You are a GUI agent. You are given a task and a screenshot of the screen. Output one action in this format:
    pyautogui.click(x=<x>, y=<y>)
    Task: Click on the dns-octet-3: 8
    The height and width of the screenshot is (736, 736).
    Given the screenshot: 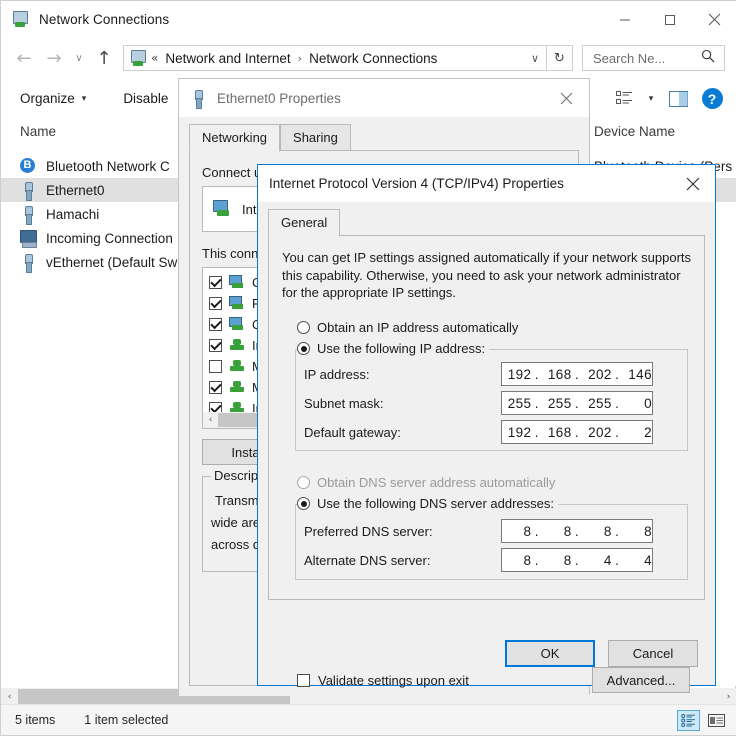 What is the action you would take?
    pyautogui.click(x=597, y=531)
    